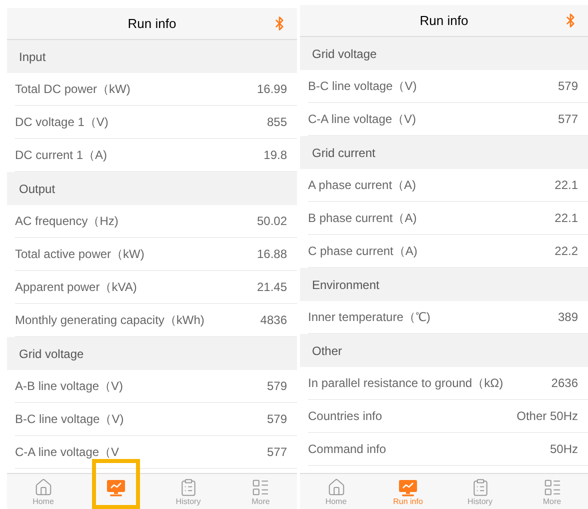 Image resolution: width=588 pixels, height=509 pixels. What do you see at coordinates (271, 221) in the screenshot?
I see `row-value: 50.02` at bounding box center [271, 221].